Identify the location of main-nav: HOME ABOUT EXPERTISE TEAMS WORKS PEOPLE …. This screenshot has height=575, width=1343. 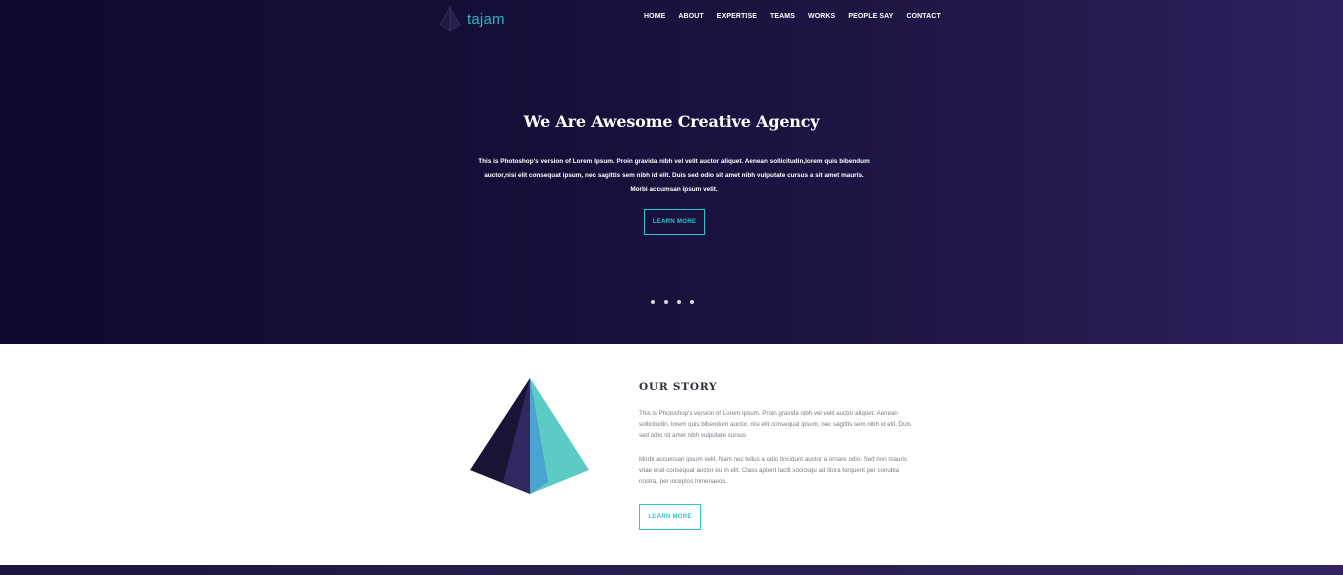
(792, 16).